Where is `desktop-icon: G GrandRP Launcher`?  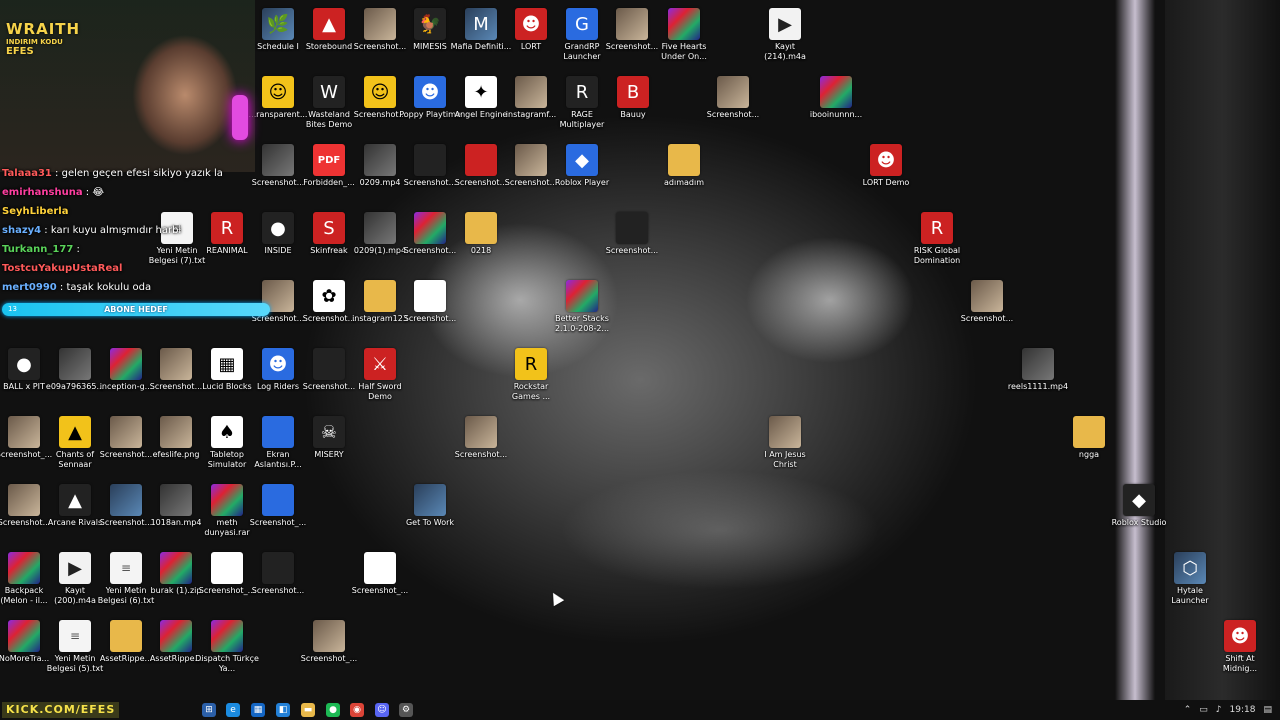 desktop-icon: G GrandRP Launcher is located at coordinates (582, 35).